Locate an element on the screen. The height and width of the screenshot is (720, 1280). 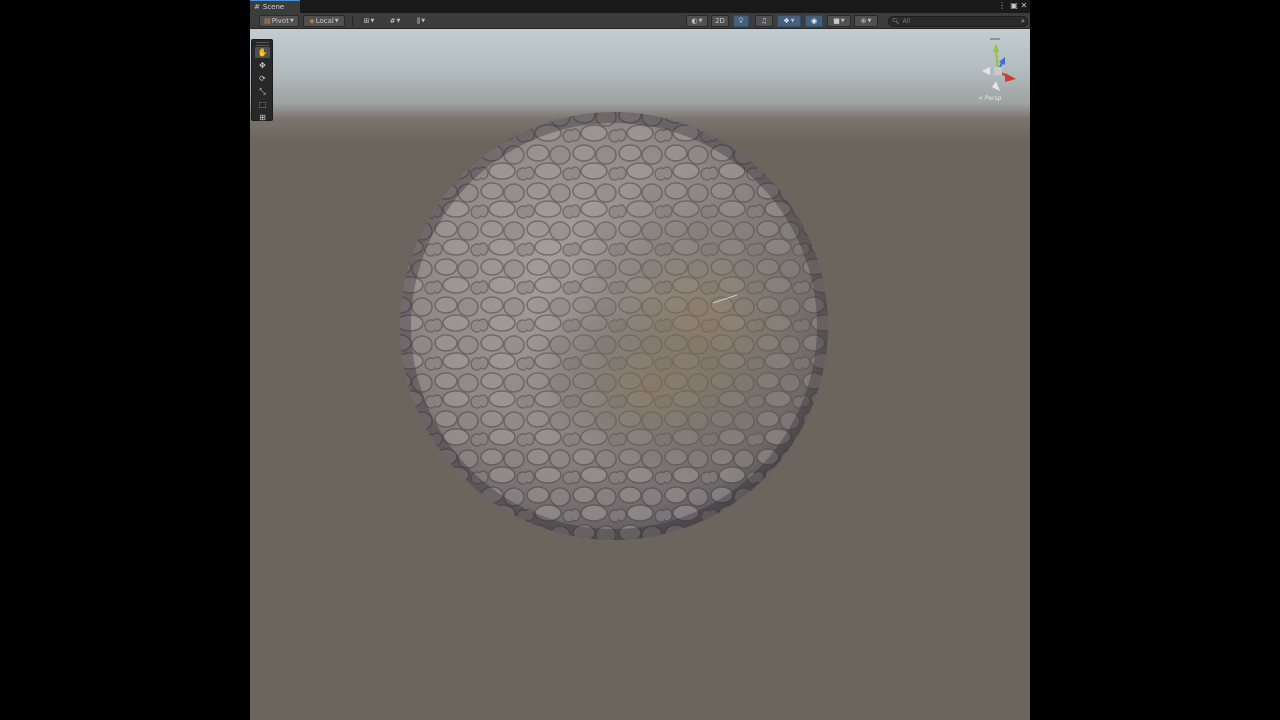
camera-icon: ■ is located at coordinates (836, 21).